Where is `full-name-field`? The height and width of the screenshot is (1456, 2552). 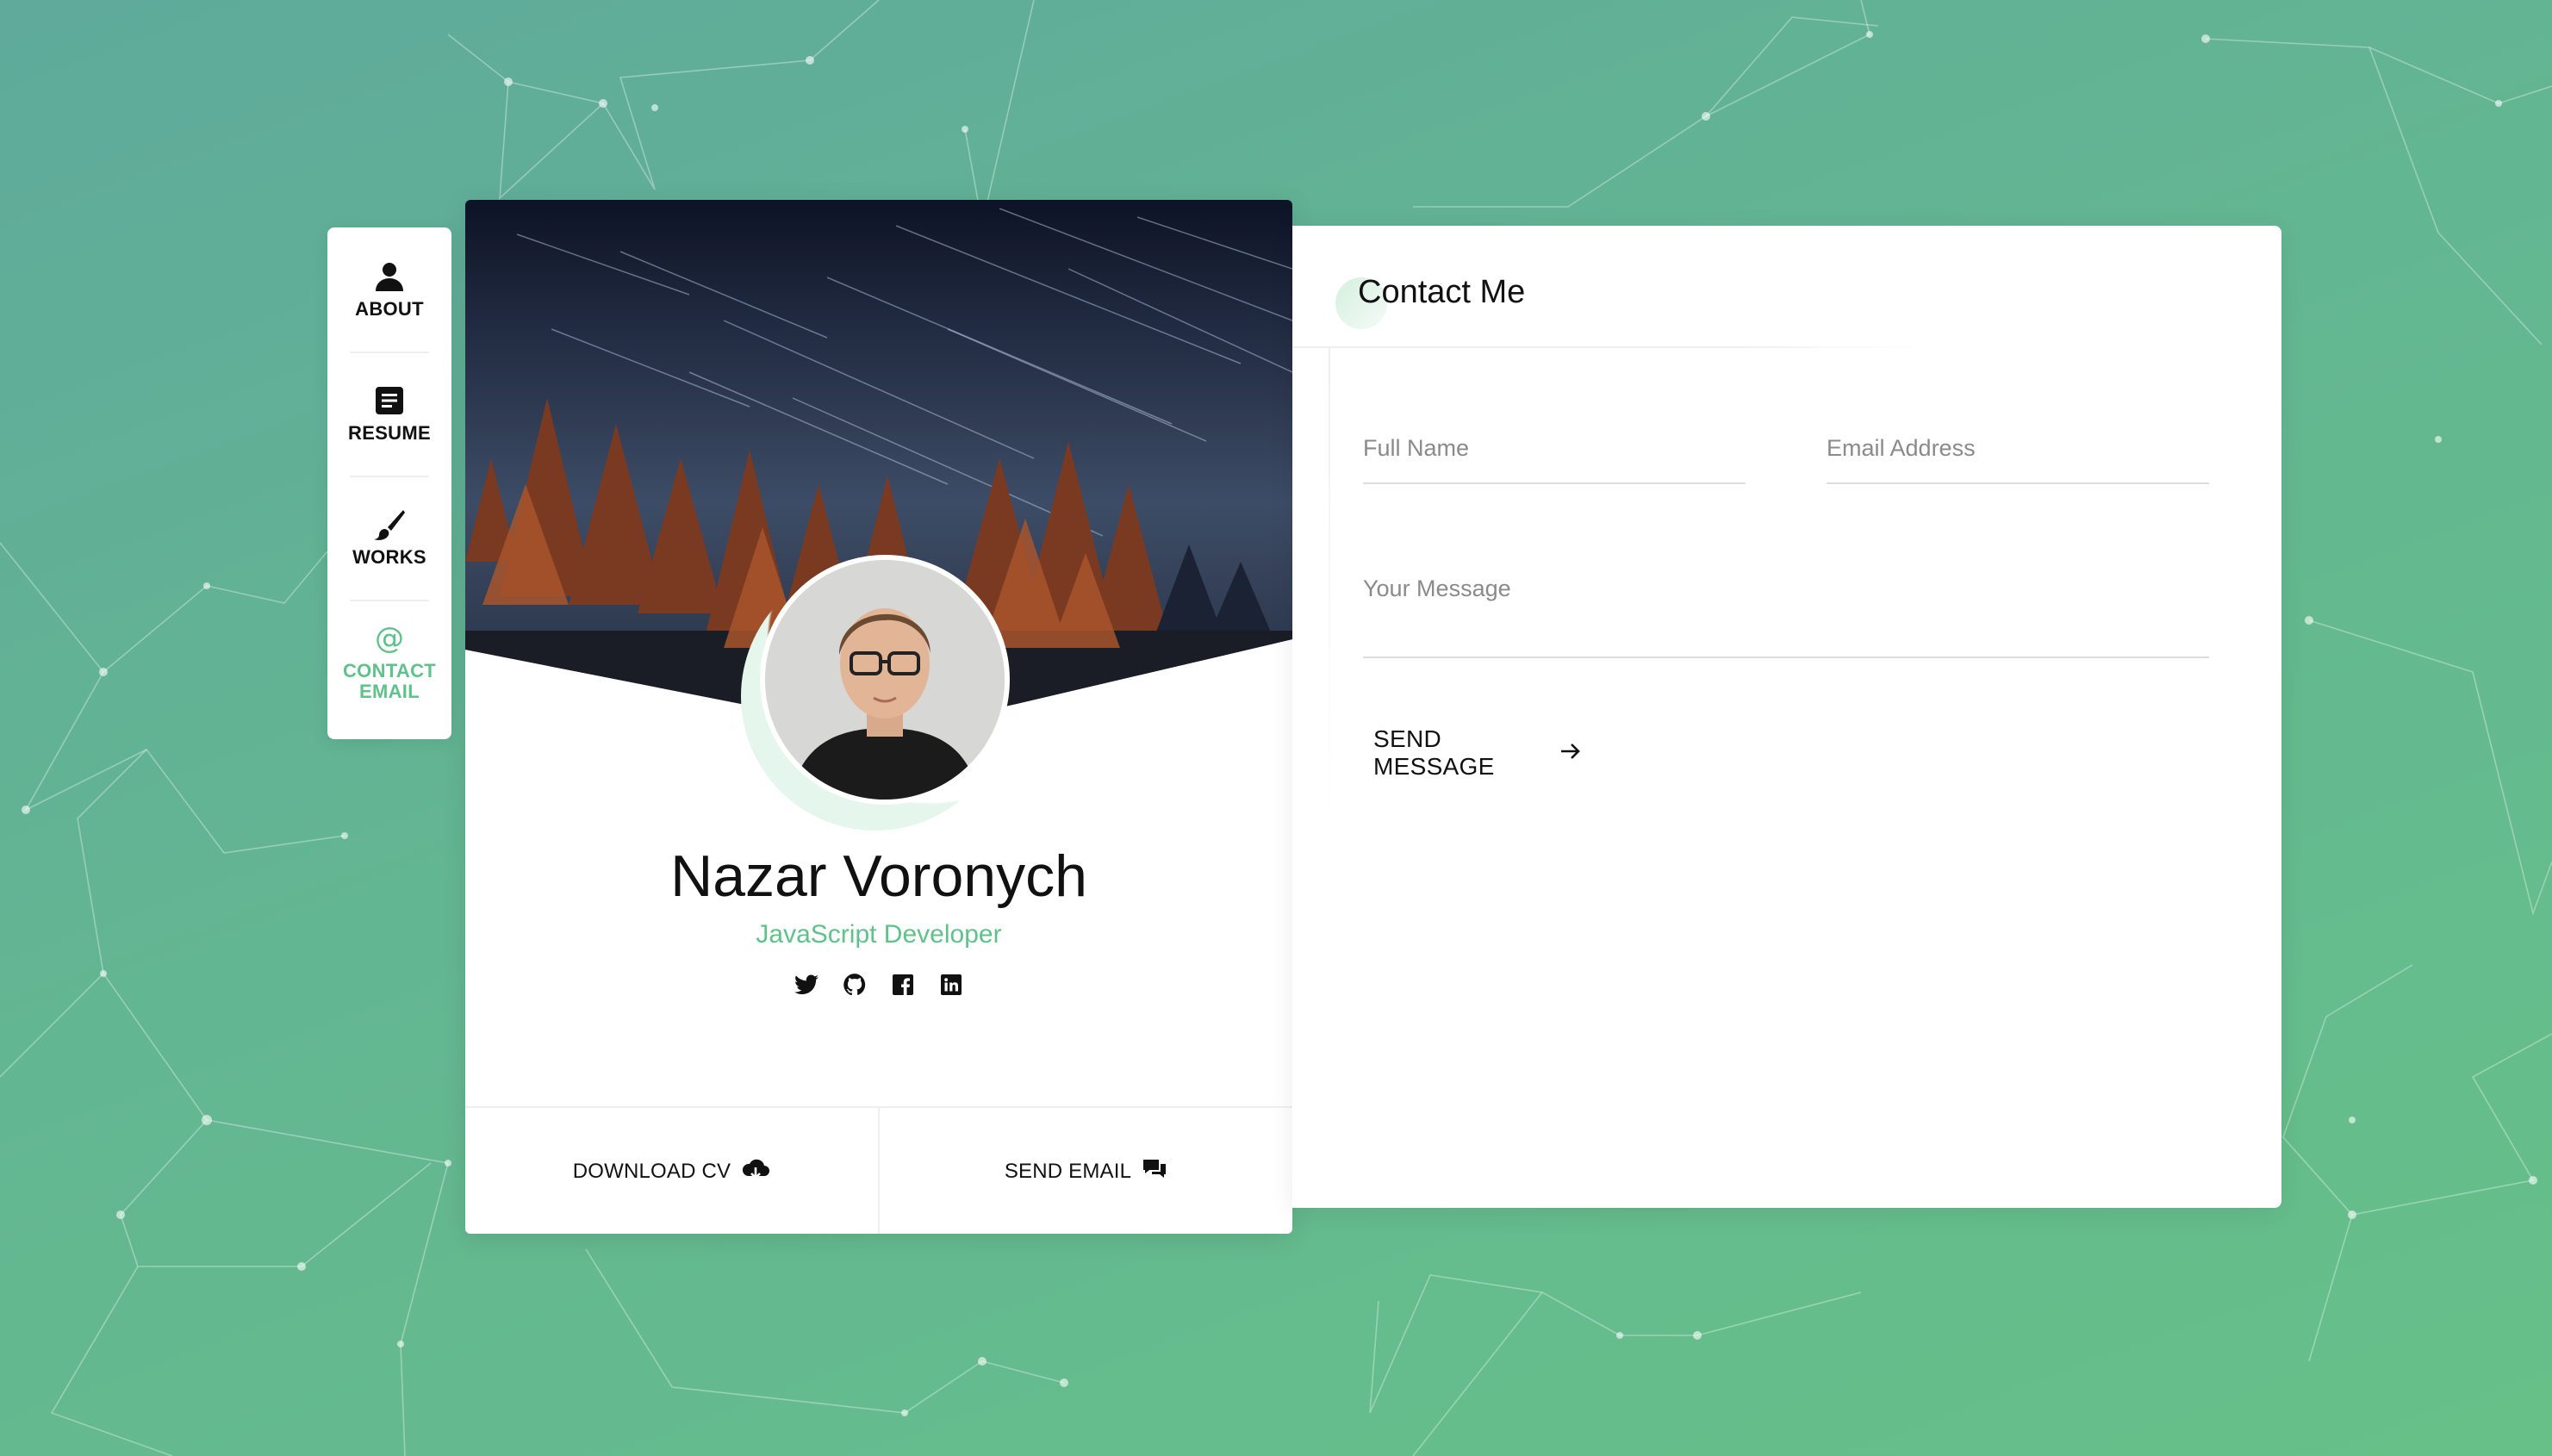
full-name-field is located at coordinates (1555, 449).